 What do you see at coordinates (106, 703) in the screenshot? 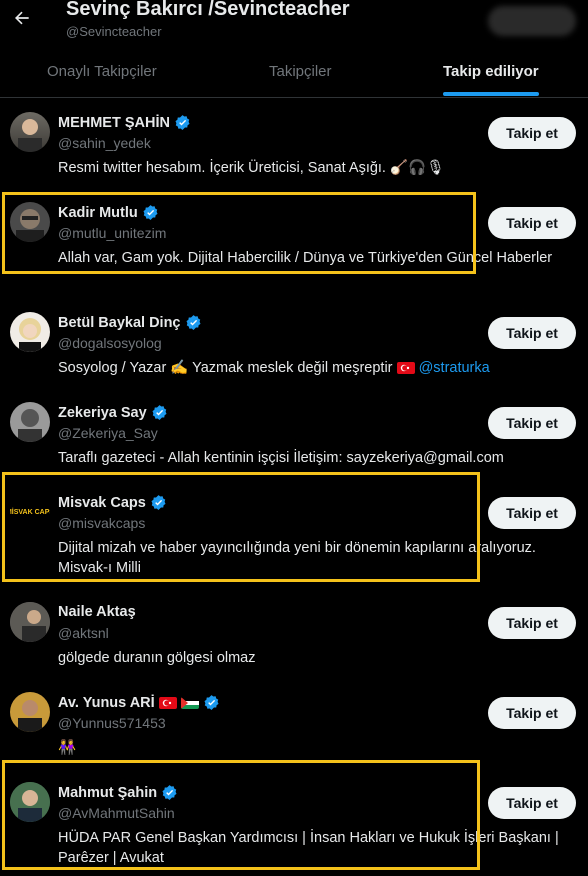
I see `user-name: Av. Yunus ARİ` at bounding box center [106, 703].